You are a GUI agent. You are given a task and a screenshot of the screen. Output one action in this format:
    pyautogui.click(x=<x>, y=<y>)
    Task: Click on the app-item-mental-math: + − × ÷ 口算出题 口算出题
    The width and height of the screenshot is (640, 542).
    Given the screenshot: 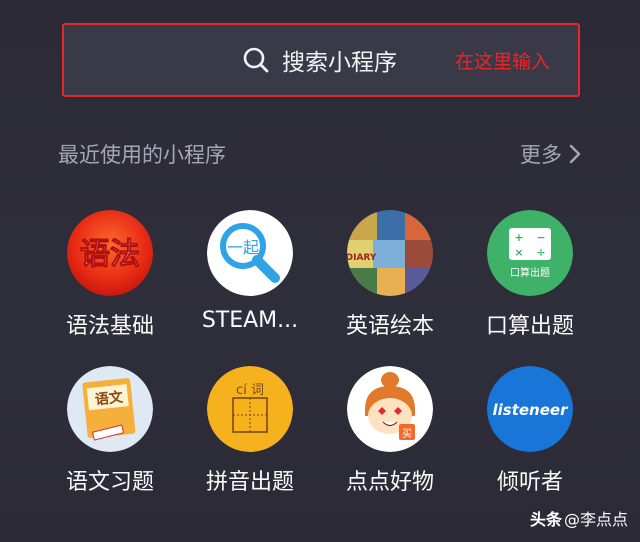 What is the action you would take?
    pyautogui.click(x=530, y=288)
    